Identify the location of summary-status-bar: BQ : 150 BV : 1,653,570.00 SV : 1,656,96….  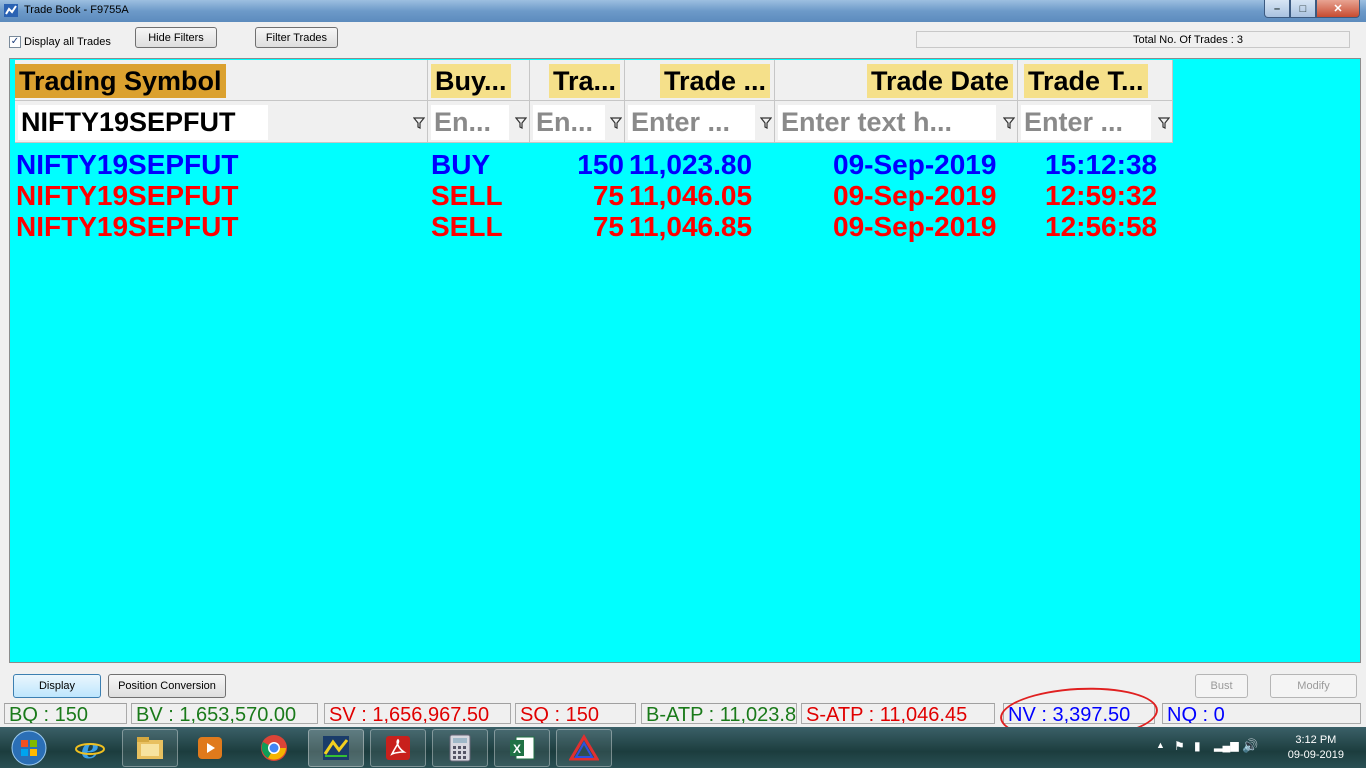
(683, 713).